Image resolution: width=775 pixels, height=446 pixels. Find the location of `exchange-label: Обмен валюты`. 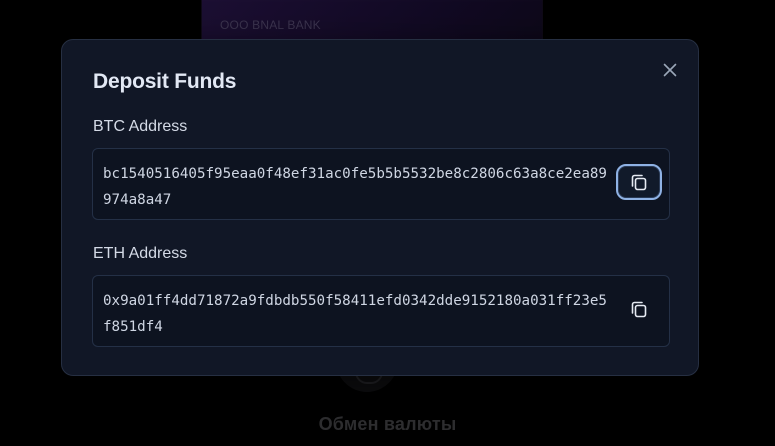

exchange-label: Обмен валюты is located at coordinates (387, 424).